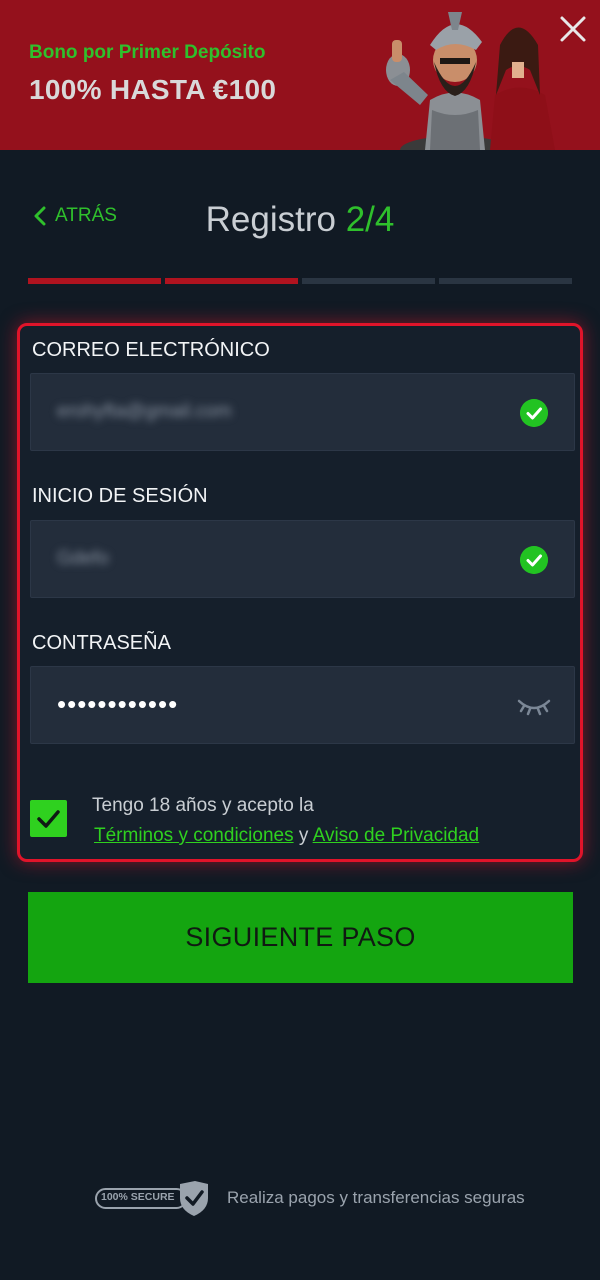 Image resolution: width=600 pixels, height=1280 pixels. Describe the element at coordinates (270, 219) in the screenshot. I see `page-title-text: Registro` at that location.